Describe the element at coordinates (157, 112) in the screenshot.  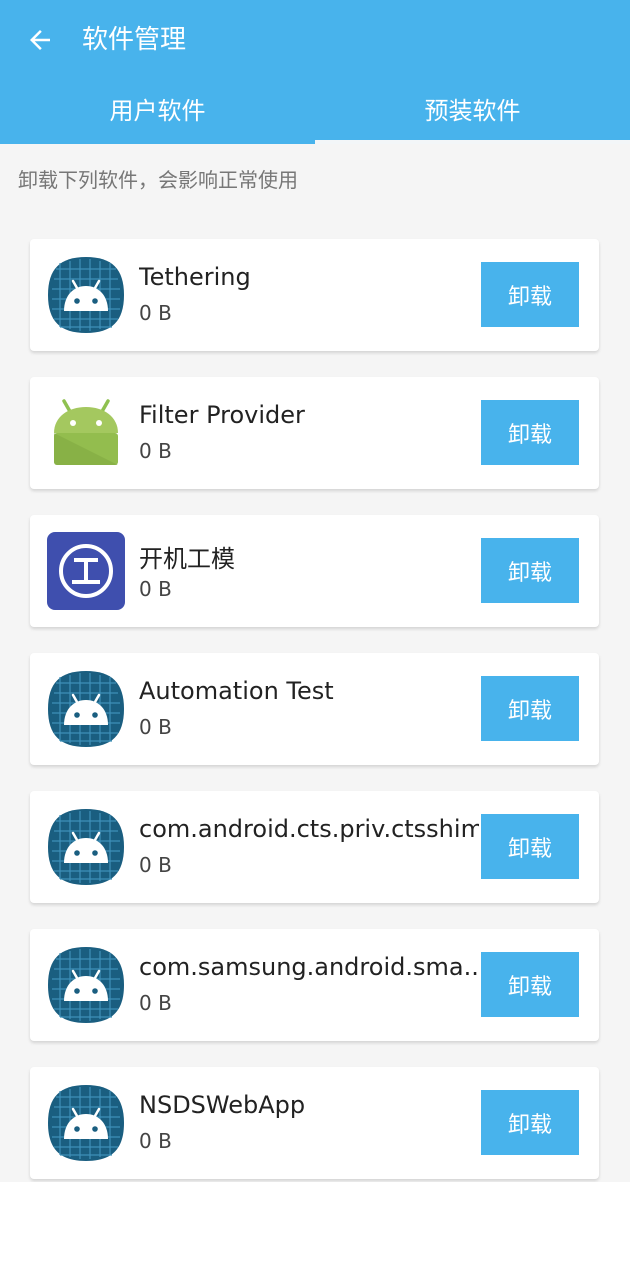
I see `tab-user-apps: 用户软件` at that location.